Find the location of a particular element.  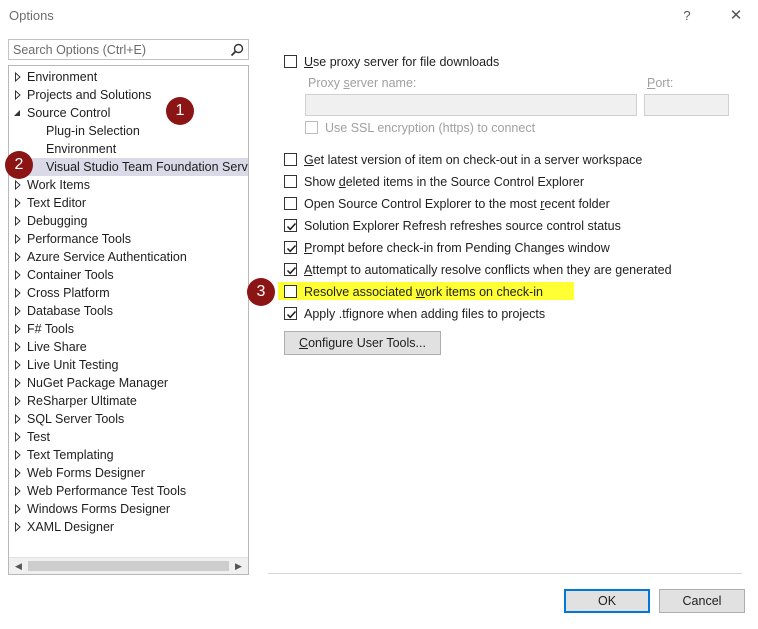

tree-item-text-templating: Text Templating is located at coordinates (128, 455).